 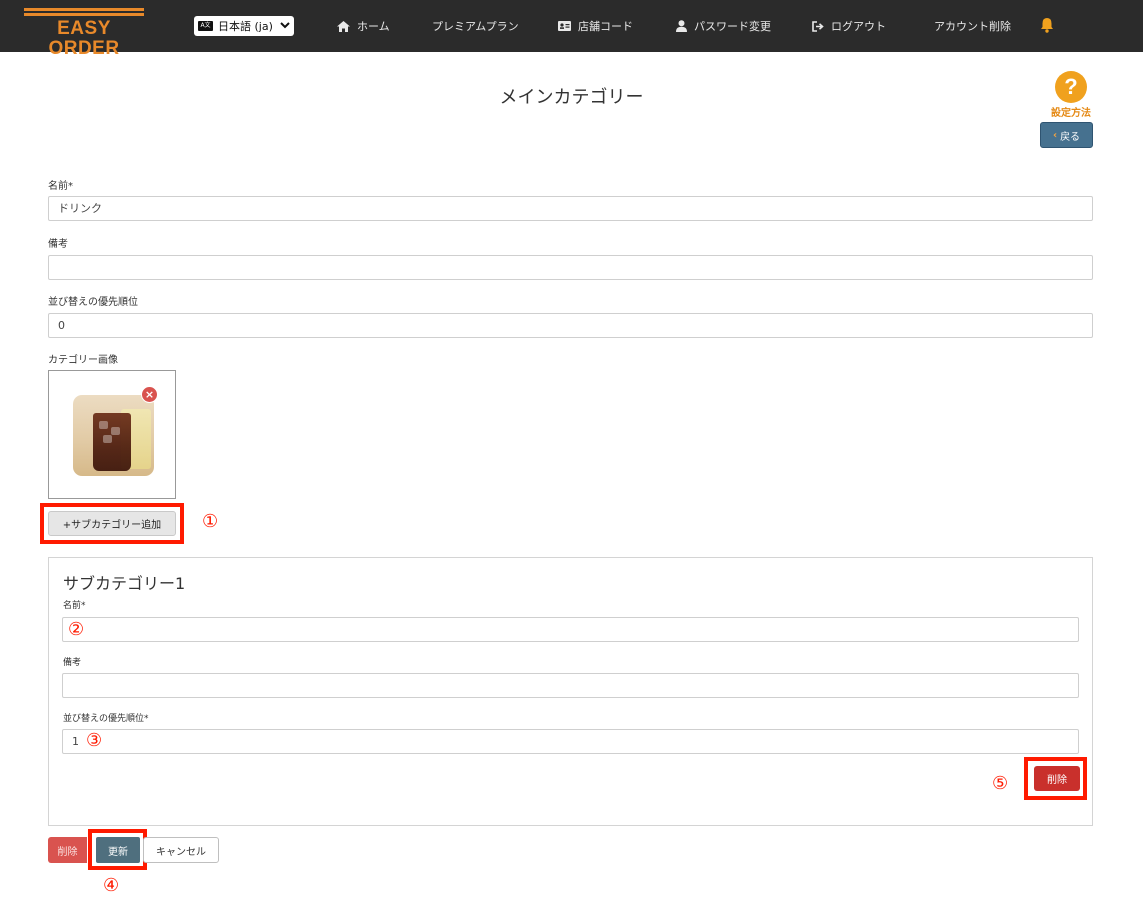 I want to click on annotation-number-3: ③, so click(x=94, y=740).